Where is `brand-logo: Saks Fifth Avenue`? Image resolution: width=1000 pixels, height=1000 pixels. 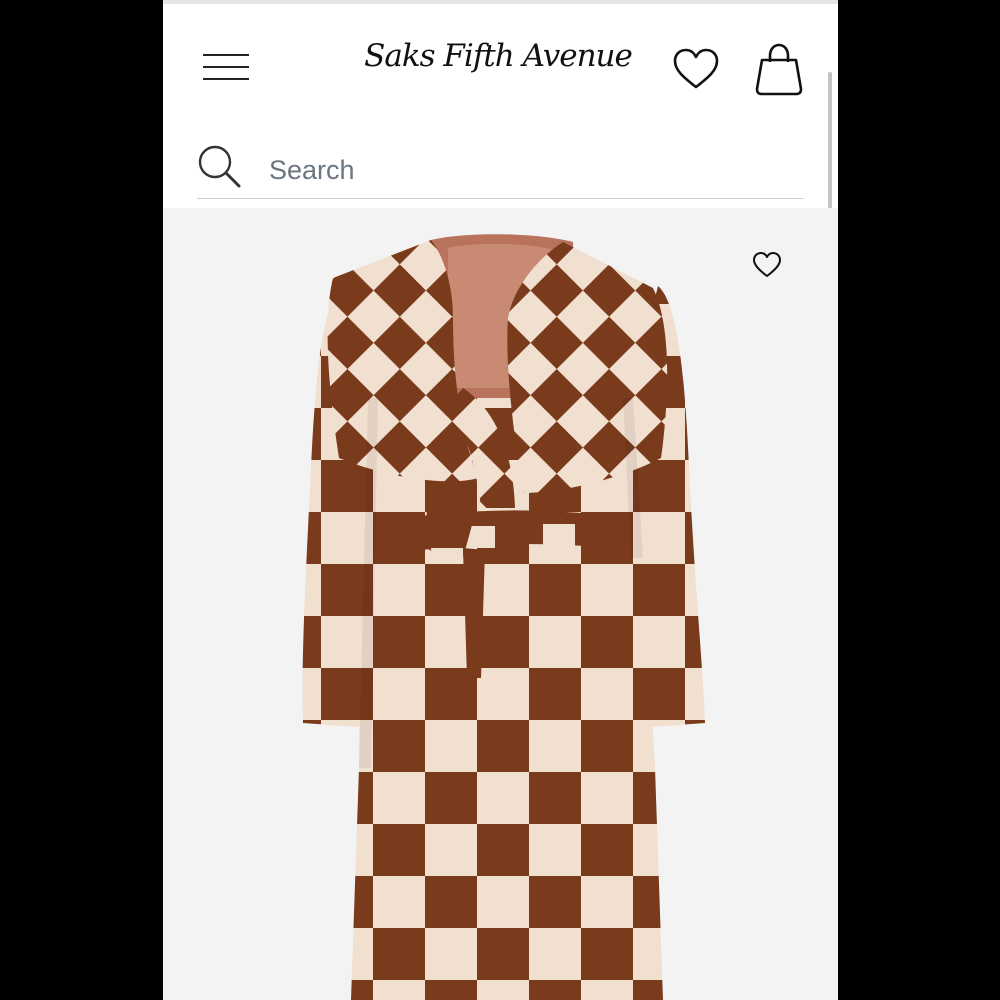 brand-logo: Saks Fifth Avenue is located at coordinates (498, 56).